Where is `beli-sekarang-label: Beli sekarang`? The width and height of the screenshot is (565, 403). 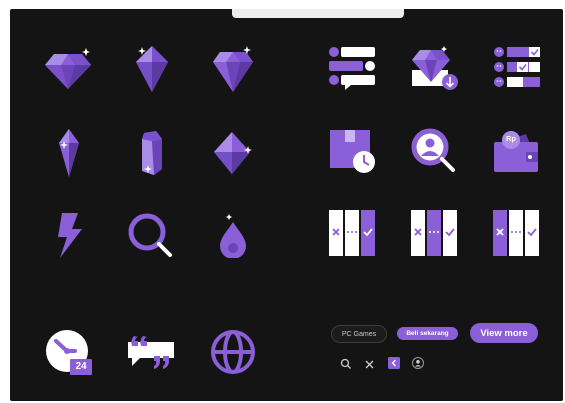 beli-sekarang-label: Beli sekarang is located at coordinates (427, 333).